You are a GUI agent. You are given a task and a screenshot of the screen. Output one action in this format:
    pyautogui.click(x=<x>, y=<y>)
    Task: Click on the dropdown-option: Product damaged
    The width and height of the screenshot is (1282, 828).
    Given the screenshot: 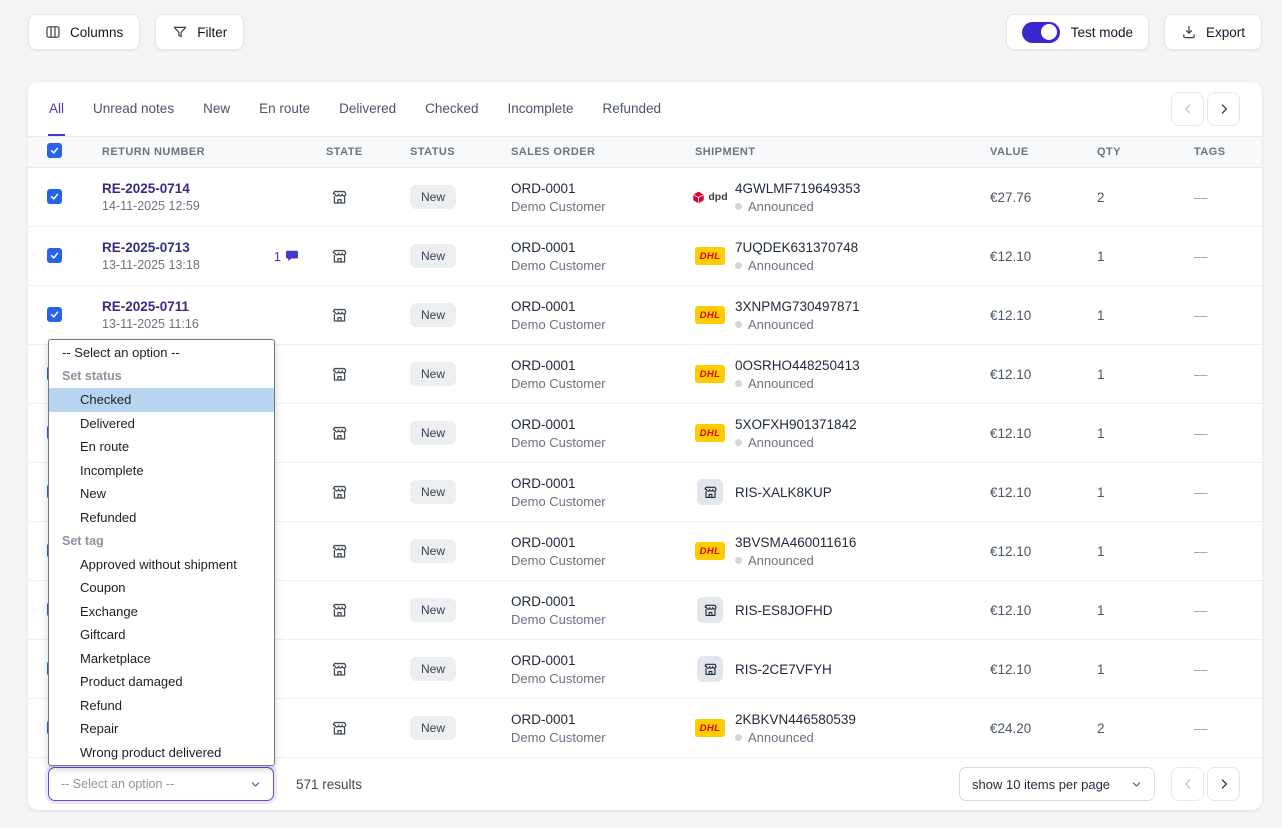 What is the action you would take?
    pyautogui.click(x=161, y=682)
    